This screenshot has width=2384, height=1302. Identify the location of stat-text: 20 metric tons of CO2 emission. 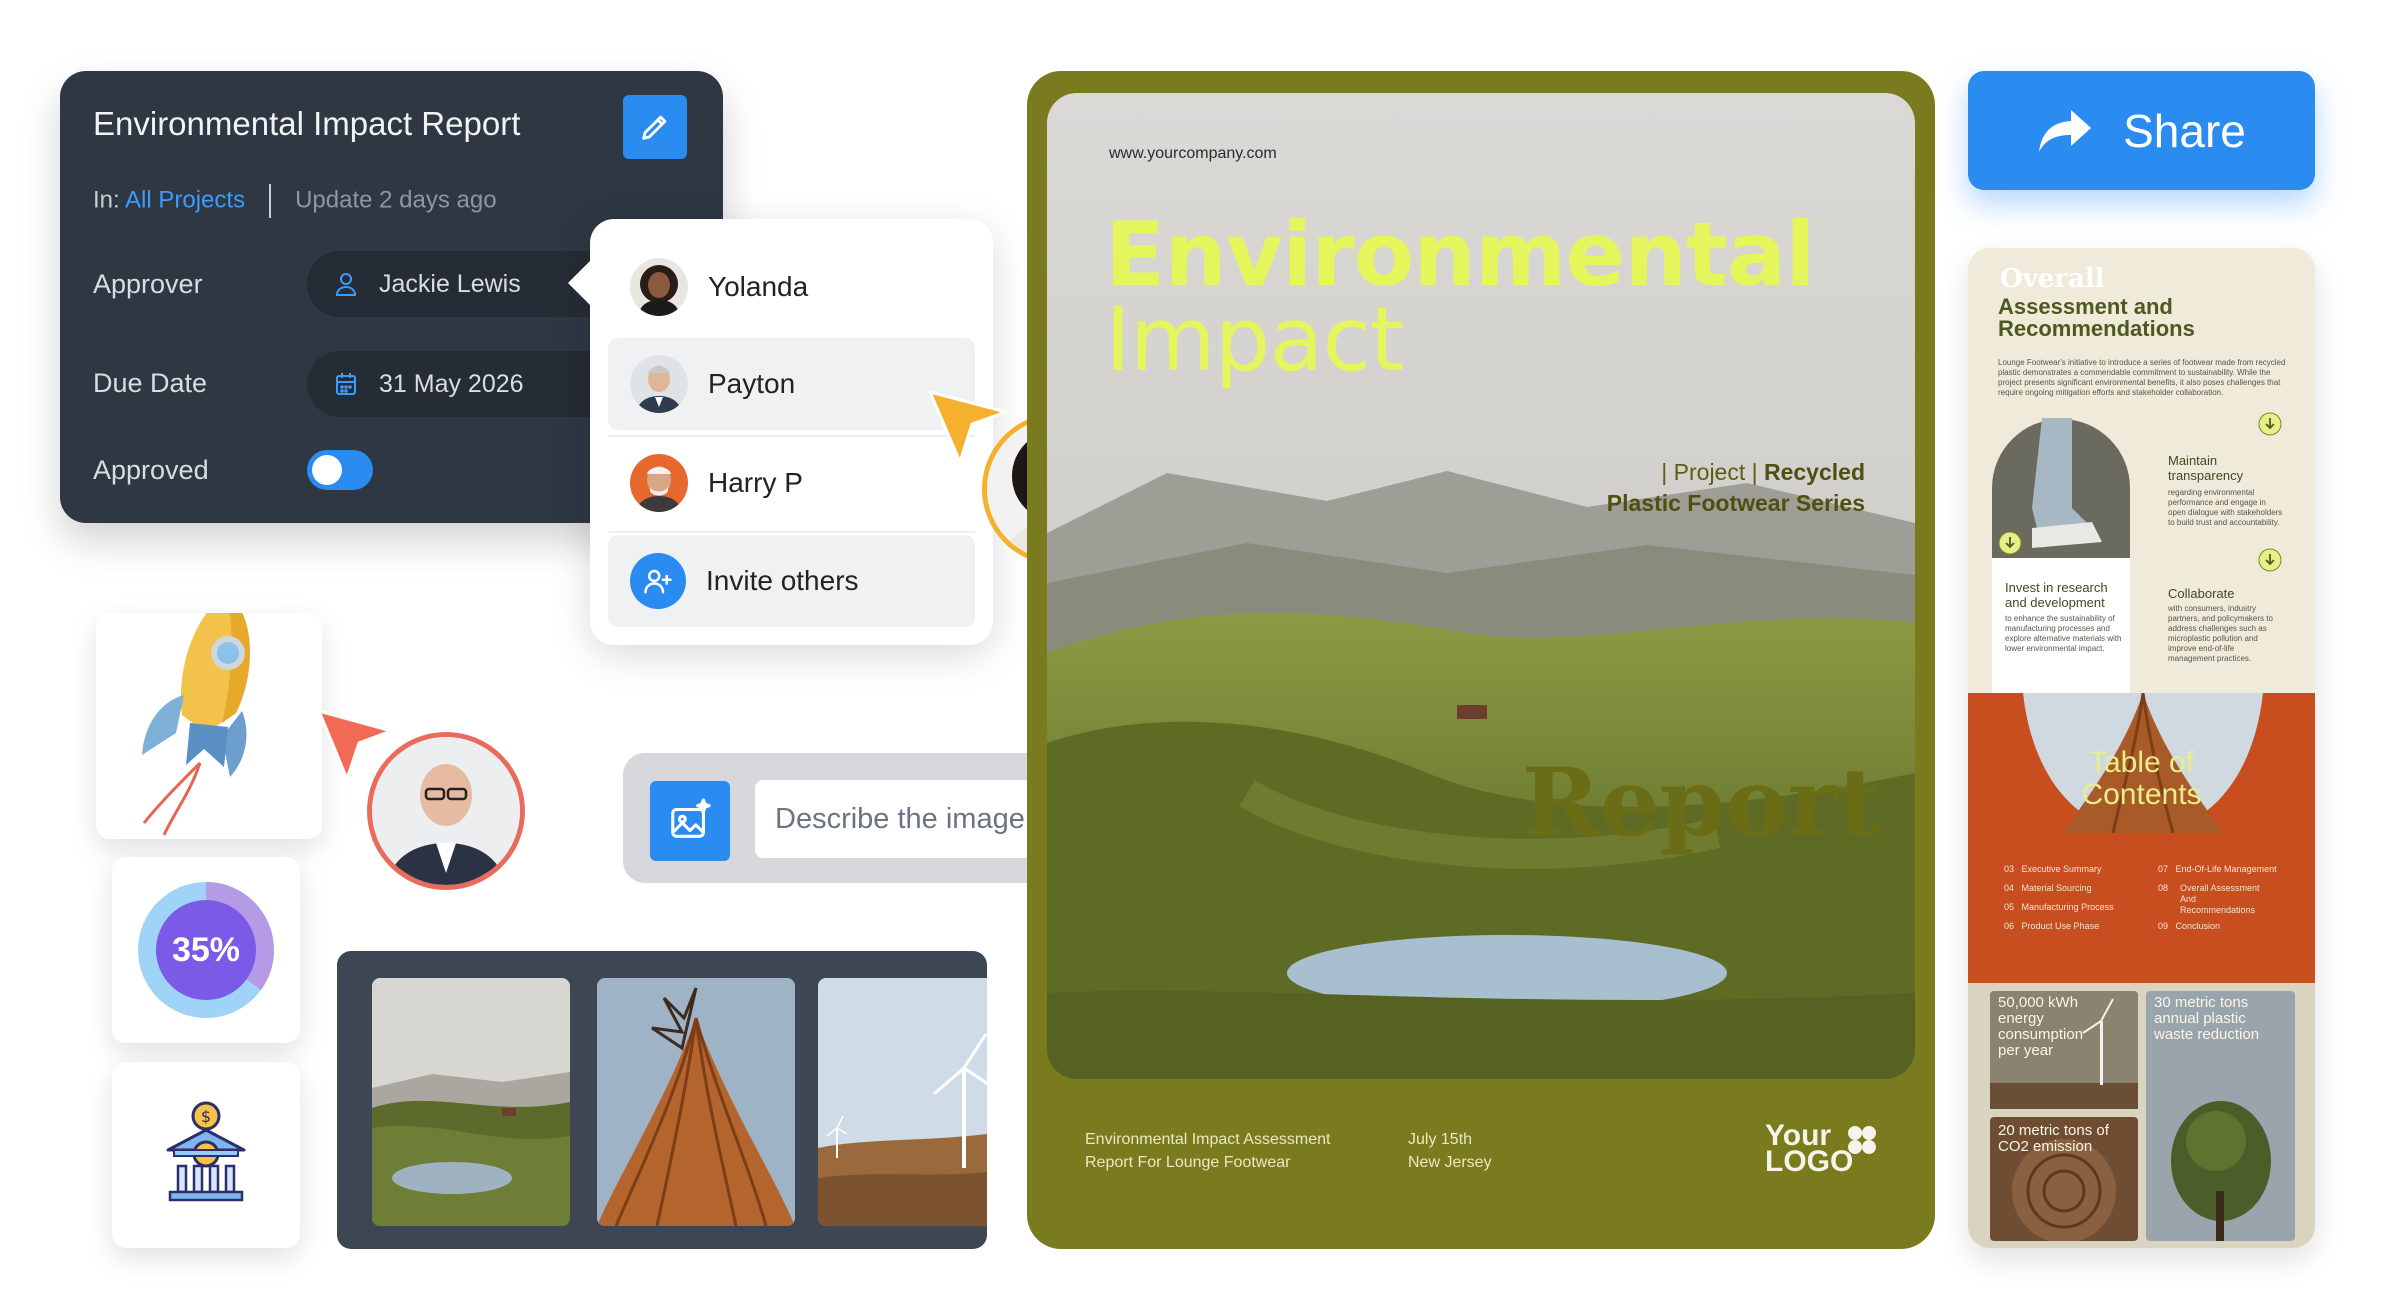
(2053, 1138).